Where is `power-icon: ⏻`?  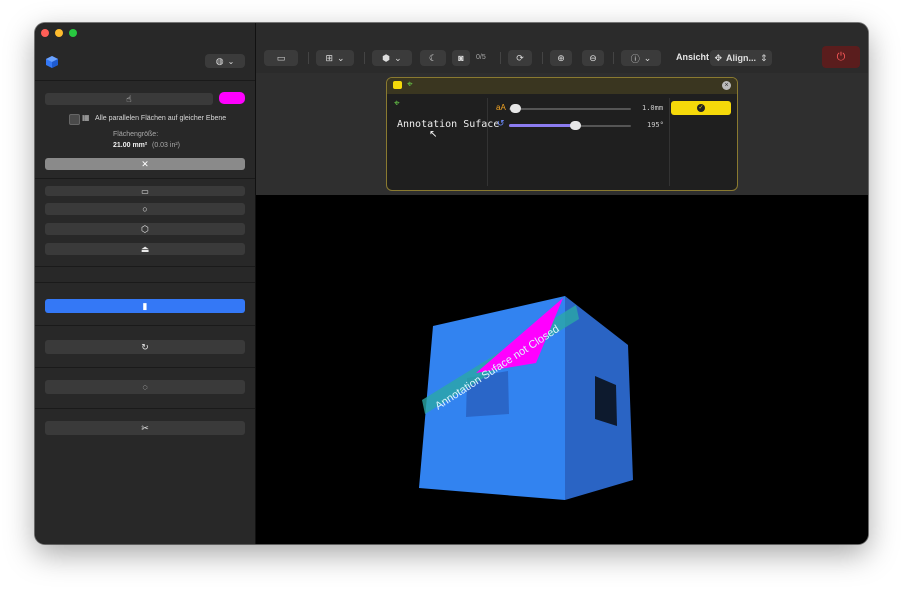 power-icon: ⏻ is located at coordinates (841, 56).